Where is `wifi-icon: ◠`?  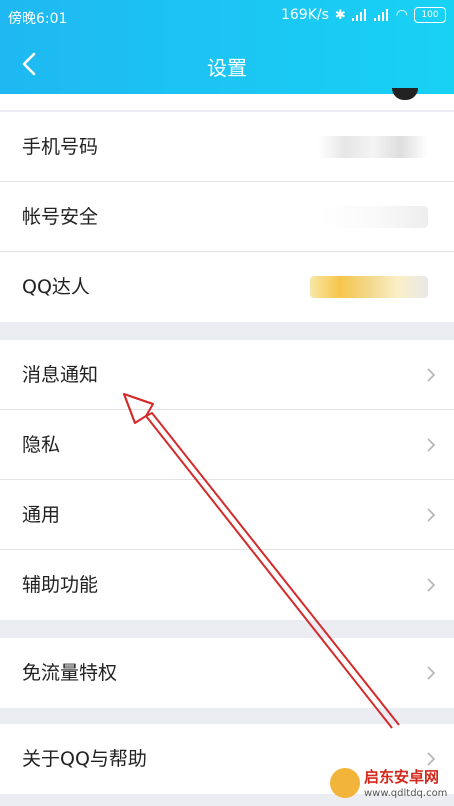
wifi-icon: ◠ is located at coordinates (401, 15).